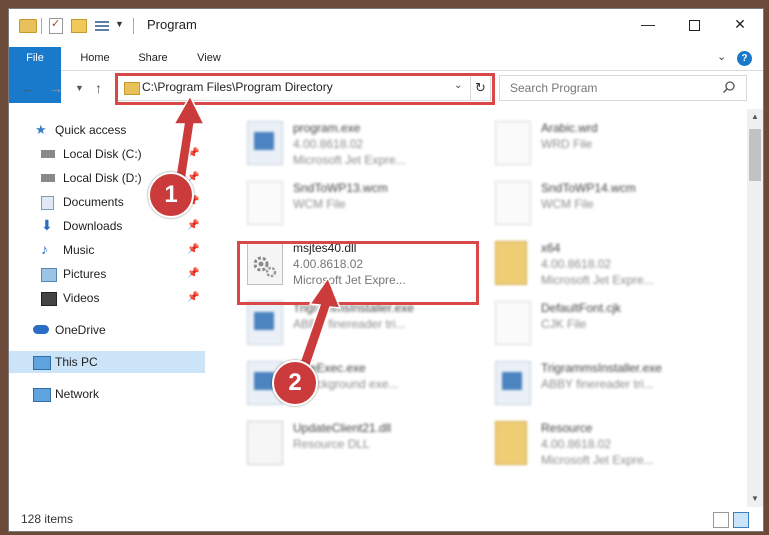 Image resolution: width=769 pixels, height=535 pixels. What do you see at coordinates (91, 130) in the screenshot?
I see `sidebar-item-label: Quick access` at bounding box center [91, 130].